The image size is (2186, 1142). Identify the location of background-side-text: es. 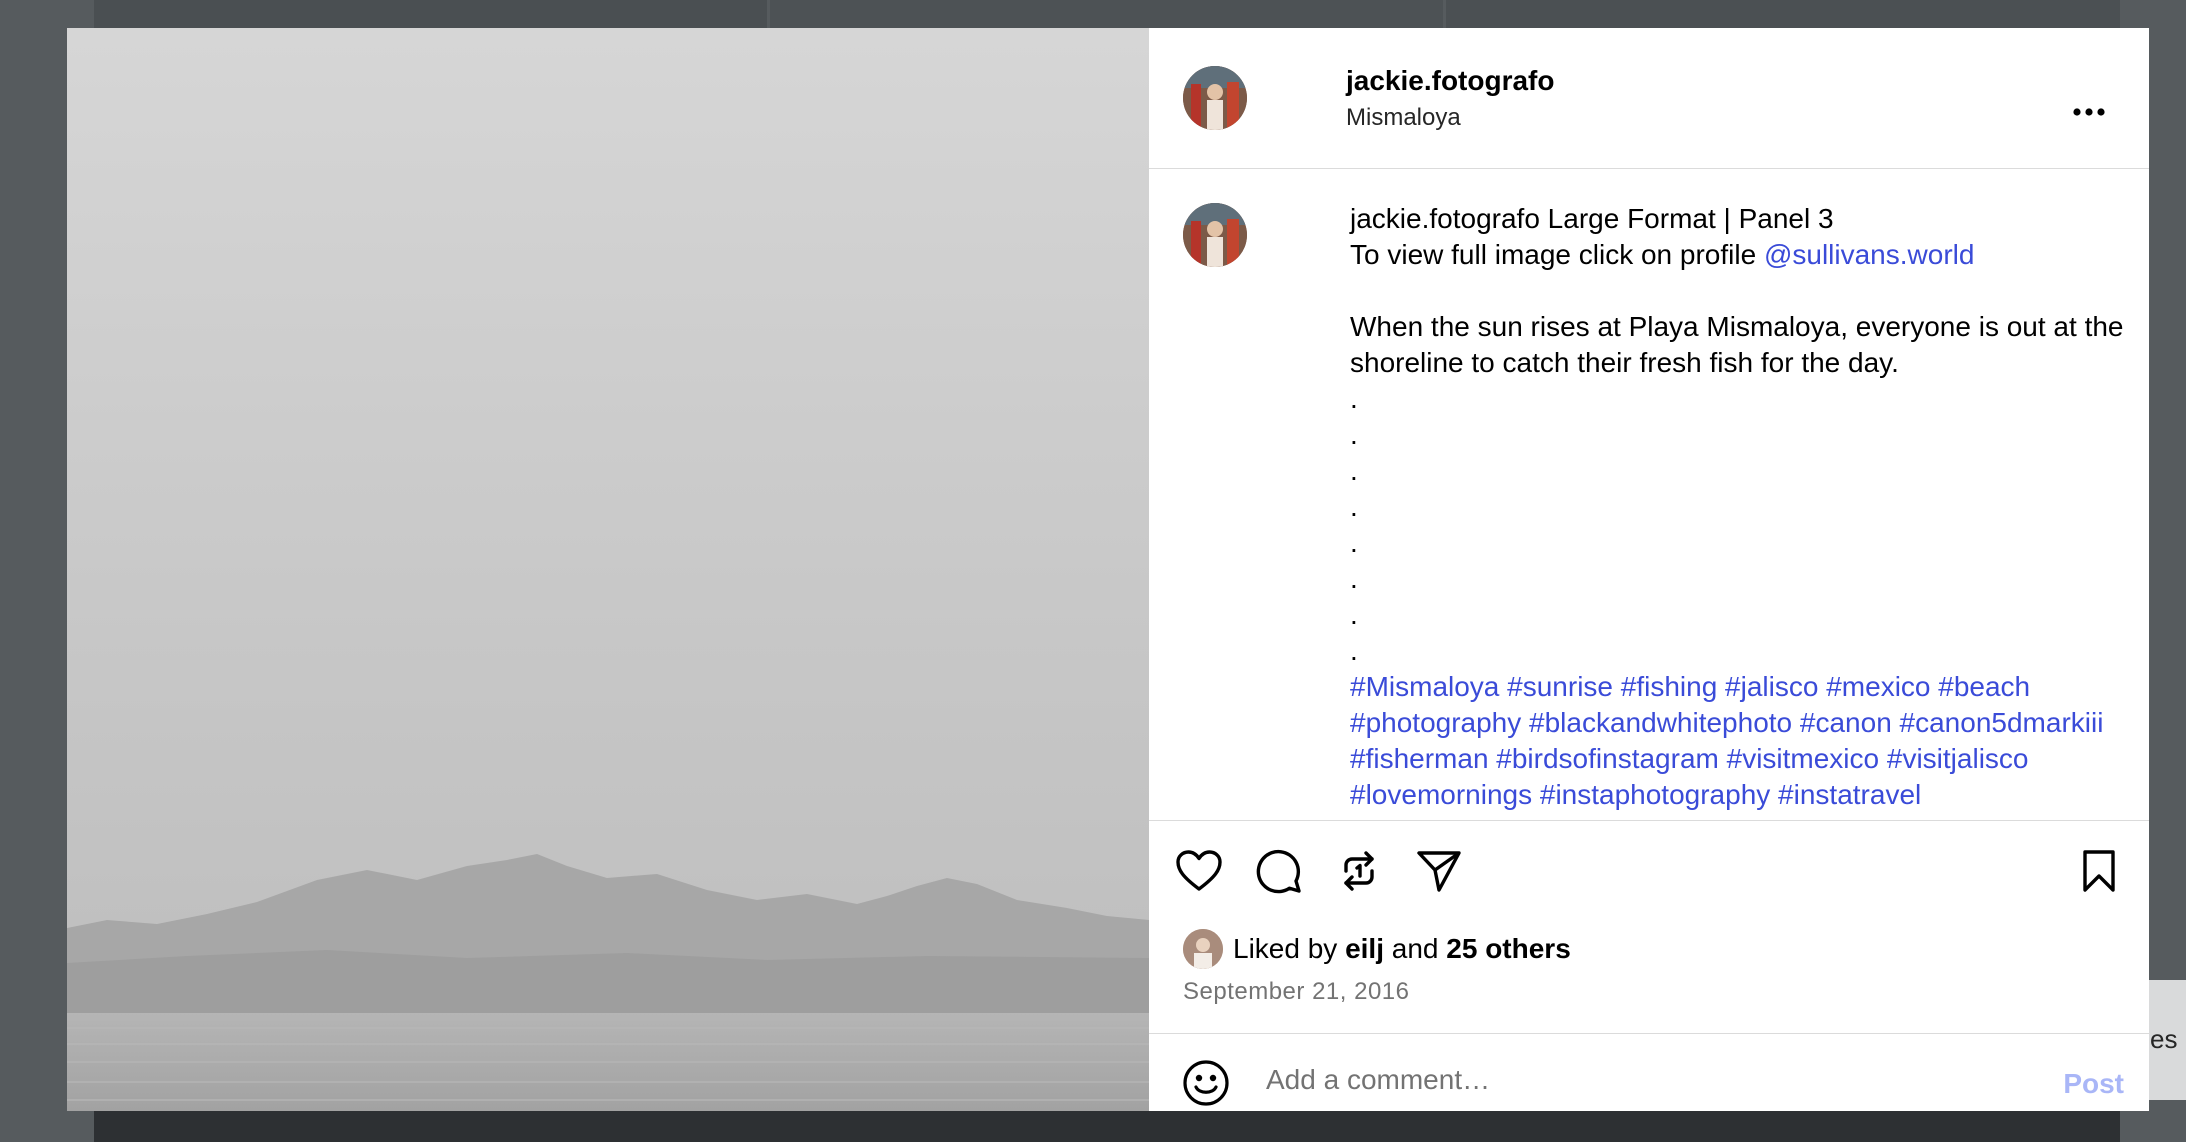
(2164, 1039).